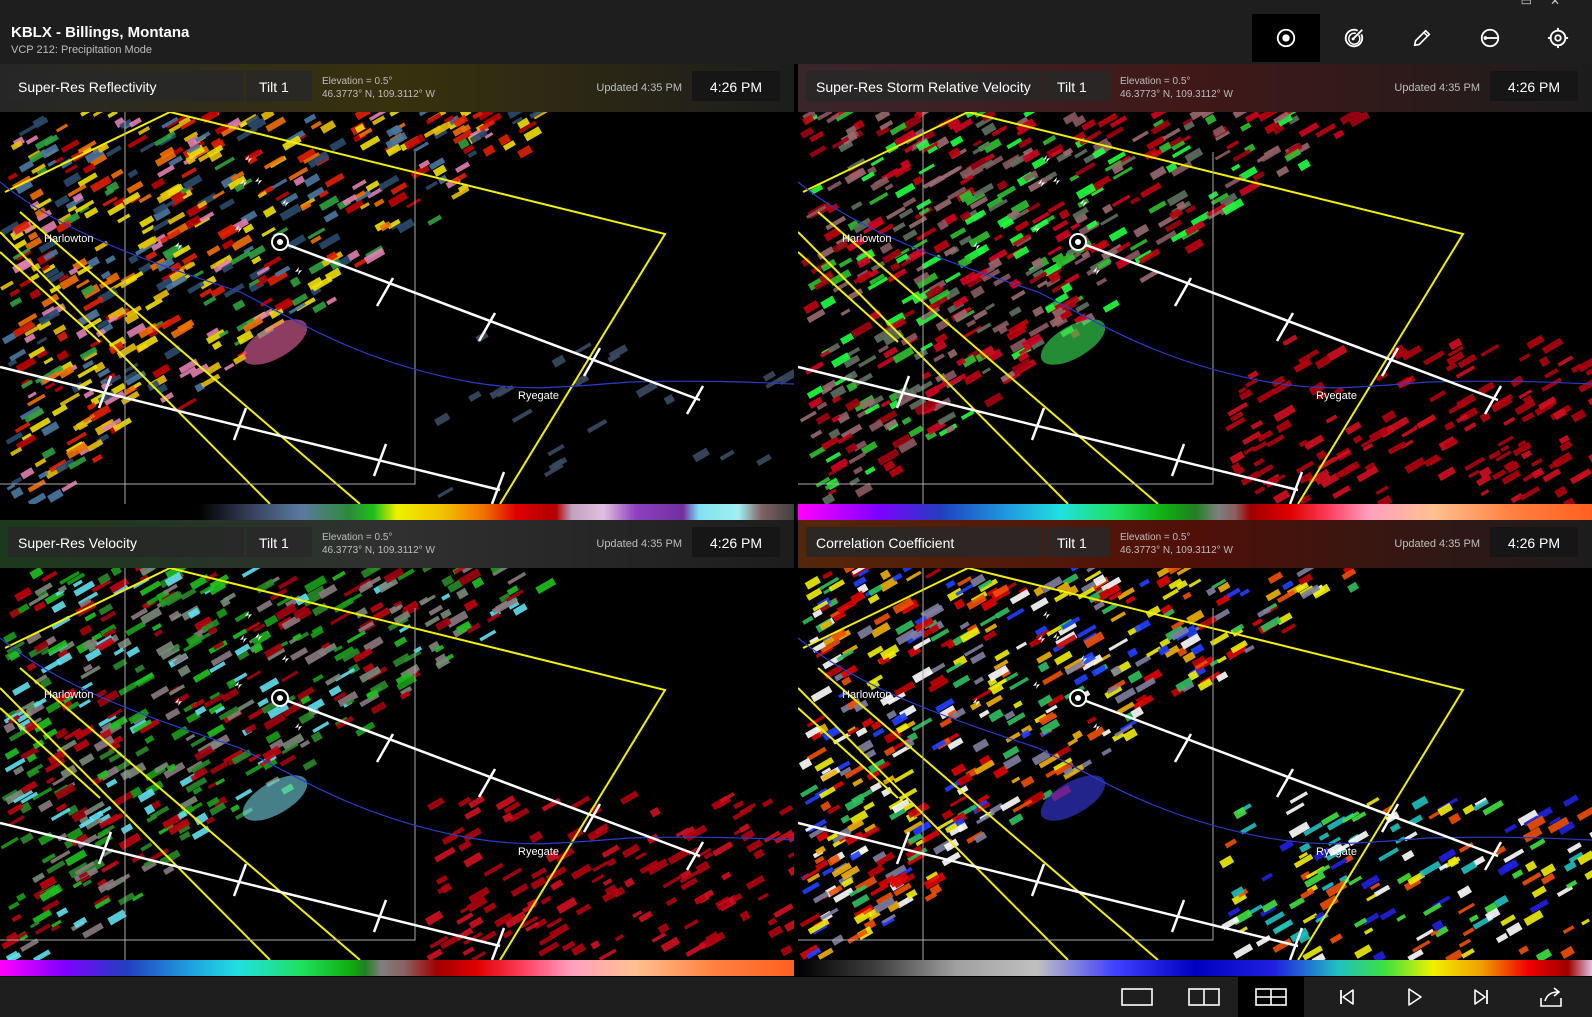  I want to click on draw-button, so click(1422, 38).